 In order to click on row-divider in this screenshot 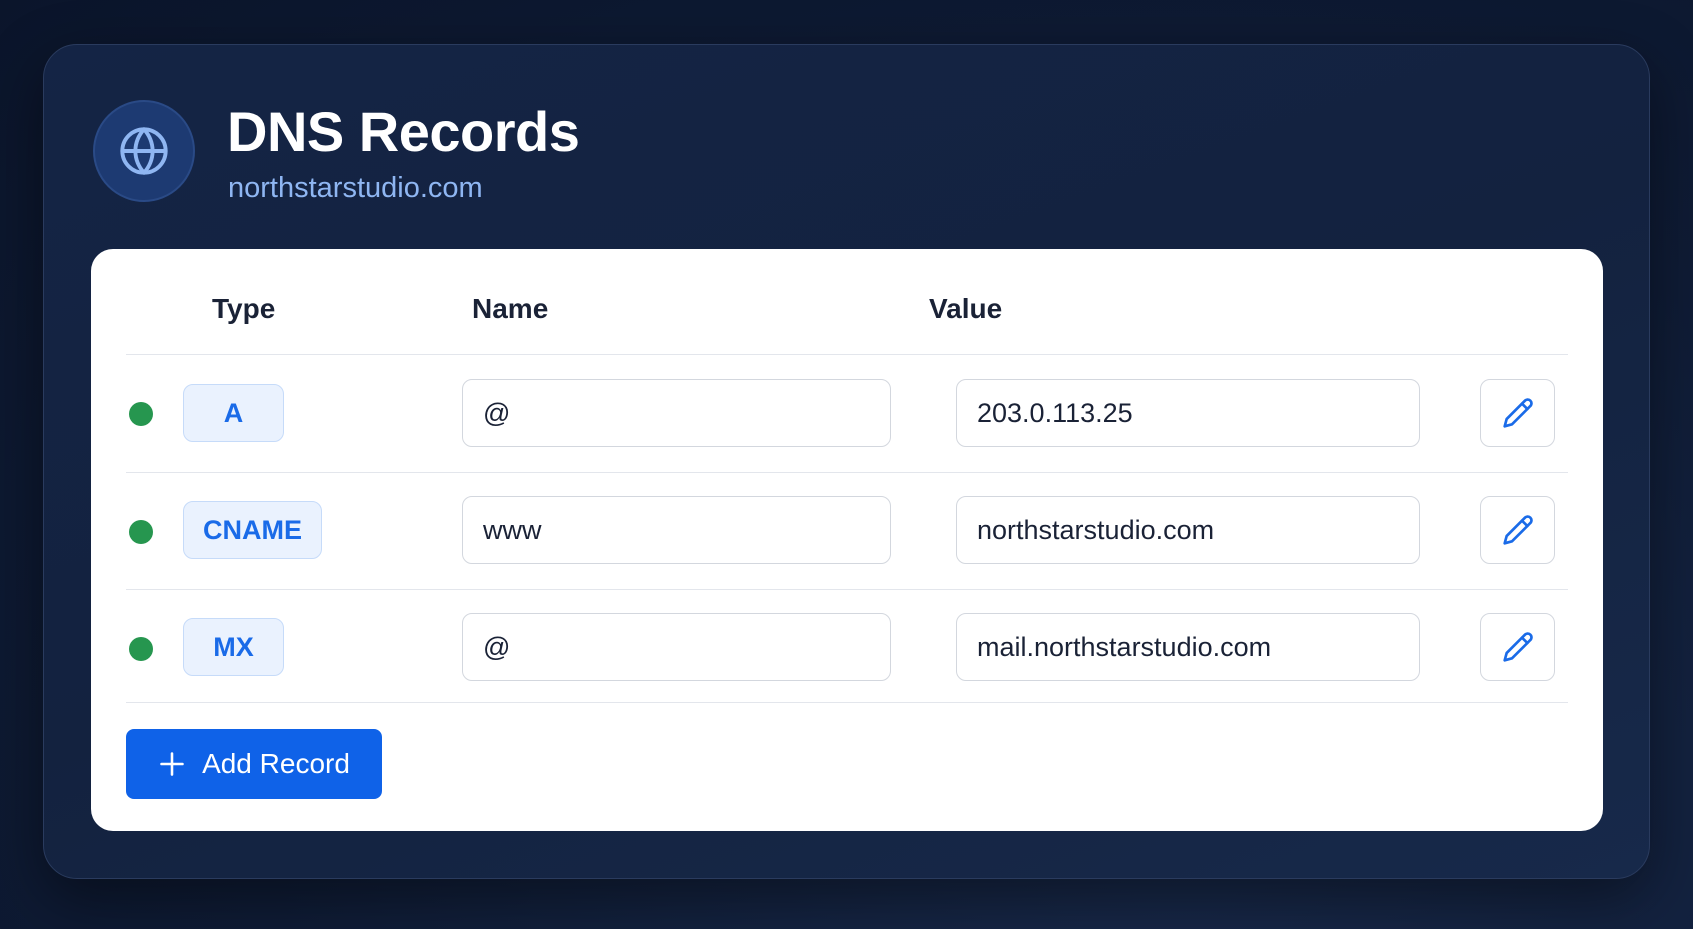, I will do `click(847, 702)`.